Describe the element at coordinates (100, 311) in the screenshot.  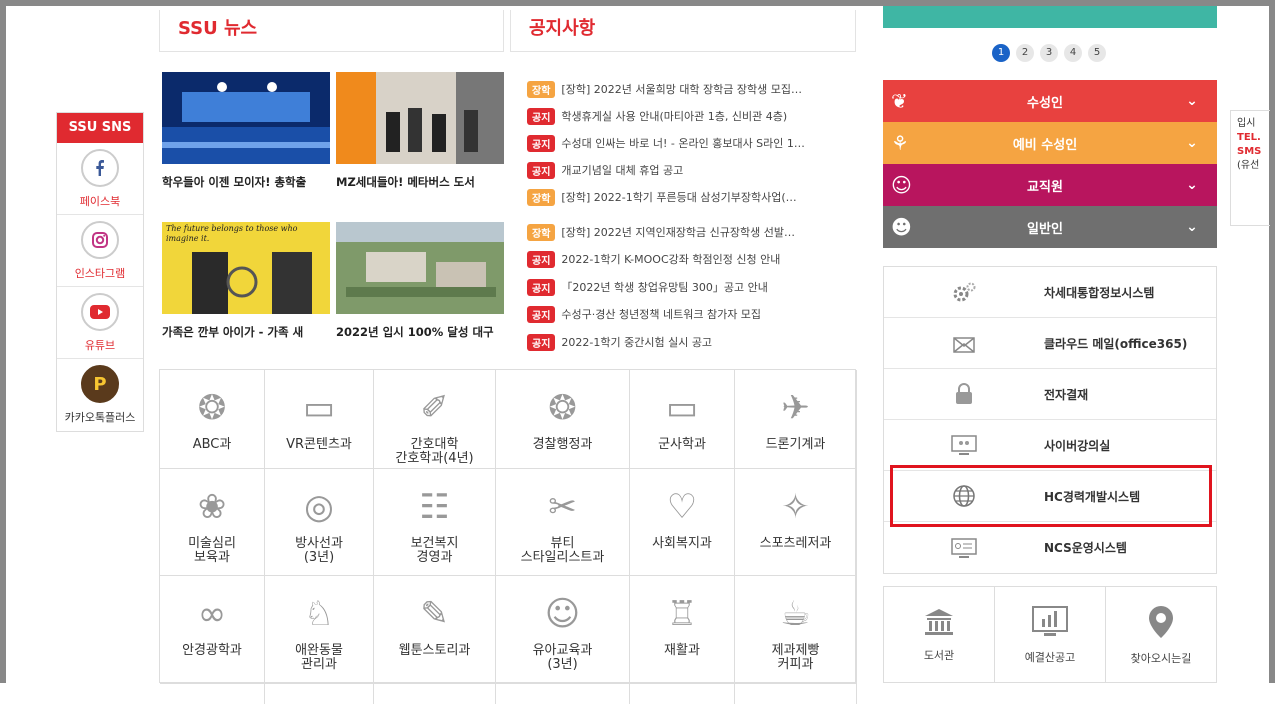
I see `youtube-icon` at that location.